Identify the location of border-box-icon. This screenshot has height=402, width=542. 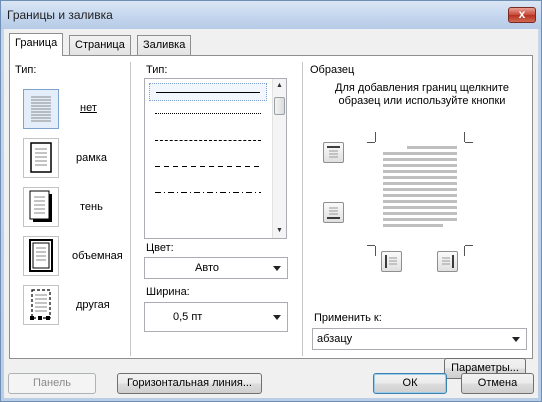
(41, 157).